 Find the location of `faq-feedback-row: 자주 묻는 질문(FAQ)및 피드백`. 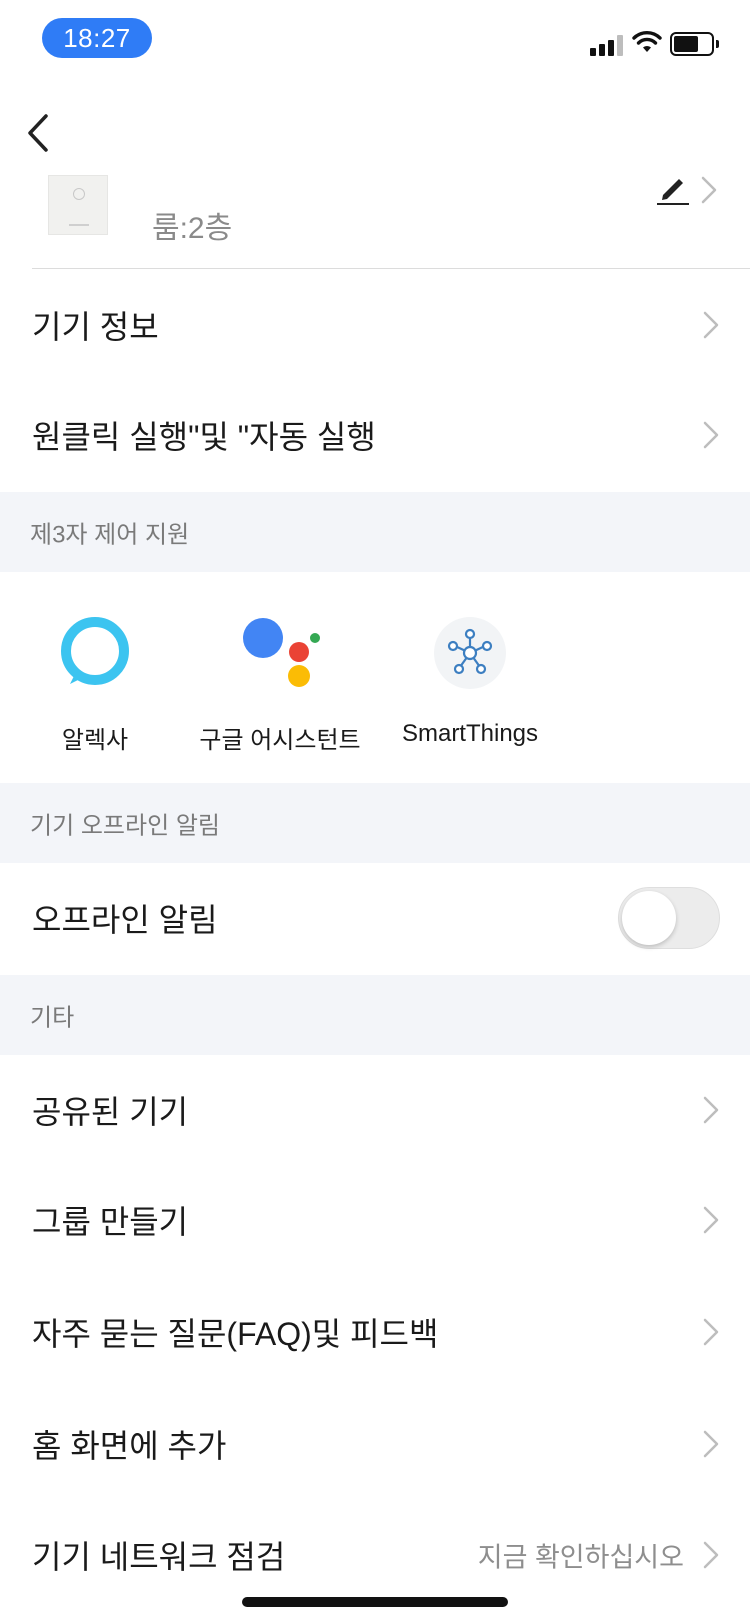

faq-feedback-row: 자주 묻는 질문(FAQ)및 피드백 is located at coordinates (375, 1332).